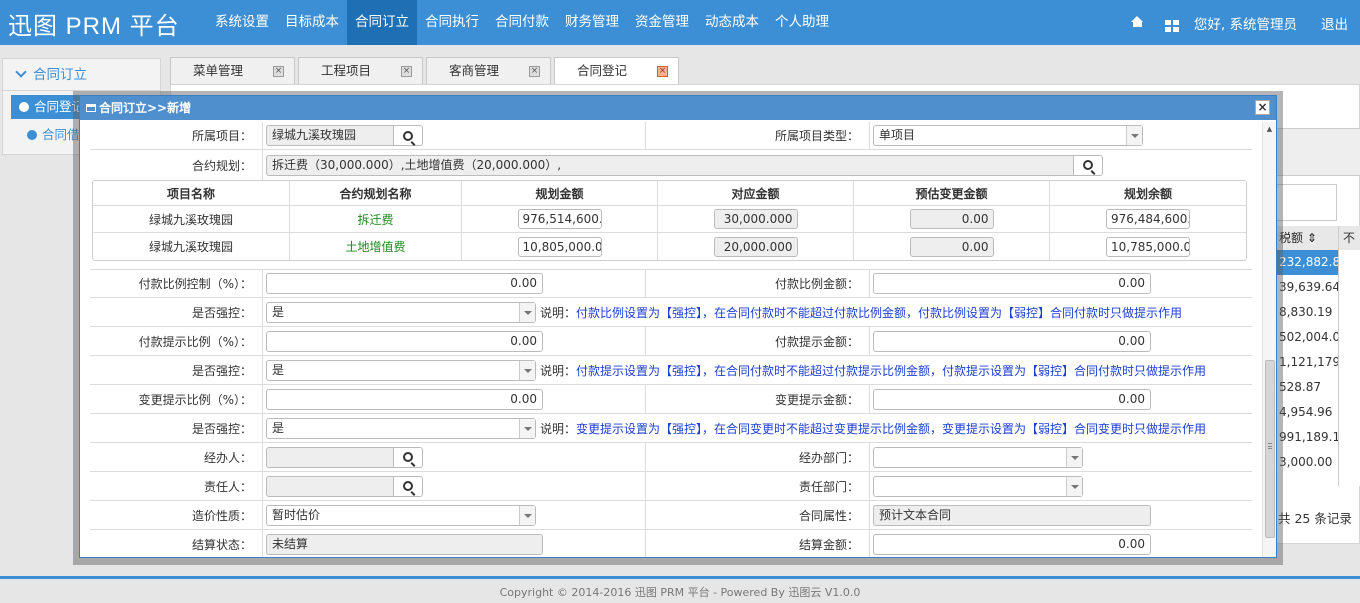 The height and width of the screenshot is (603, 1360). What do you see at coordinates (1307, 462) in the screenshot?
I see `table-cell: 3,000.00` at bounding box center [1307, 462].